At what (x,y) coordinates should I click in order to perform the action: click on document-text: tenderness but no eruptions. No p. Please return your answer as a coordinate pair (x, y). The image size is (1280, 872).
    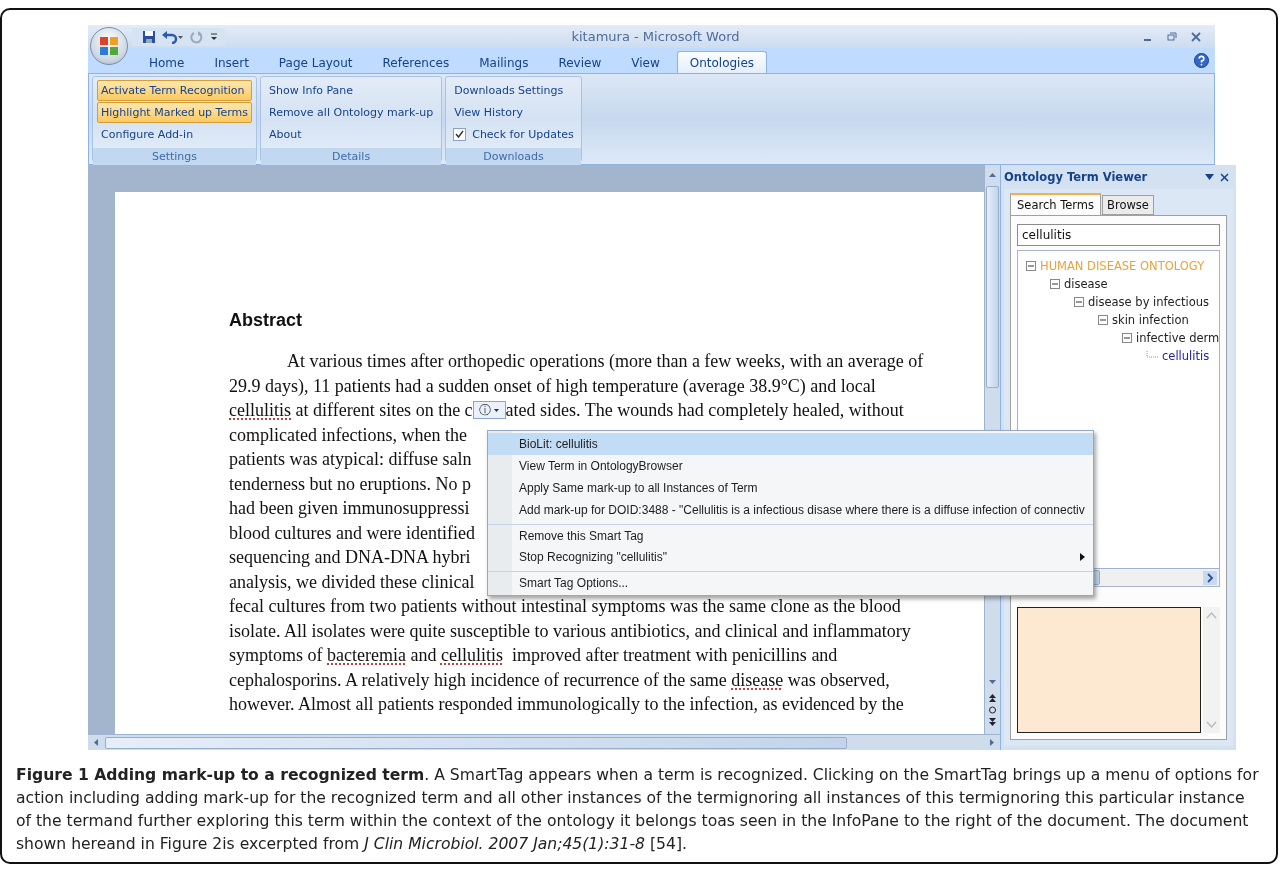
    Looking at the image, I should click on (350, 484).